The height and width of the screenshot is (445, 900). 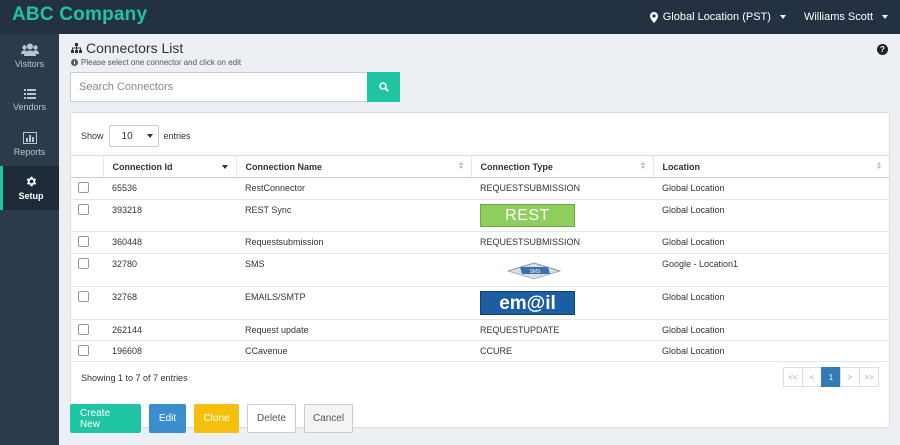 I want to click on cell-connection-id: 32780, so click(x=169, y=270).